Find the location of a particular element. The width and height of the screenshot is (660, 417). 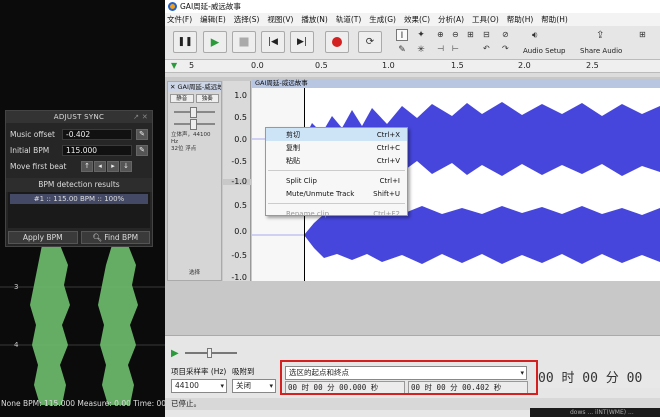

beat-up-icon: ↑ is located at coordinates (87, 166).